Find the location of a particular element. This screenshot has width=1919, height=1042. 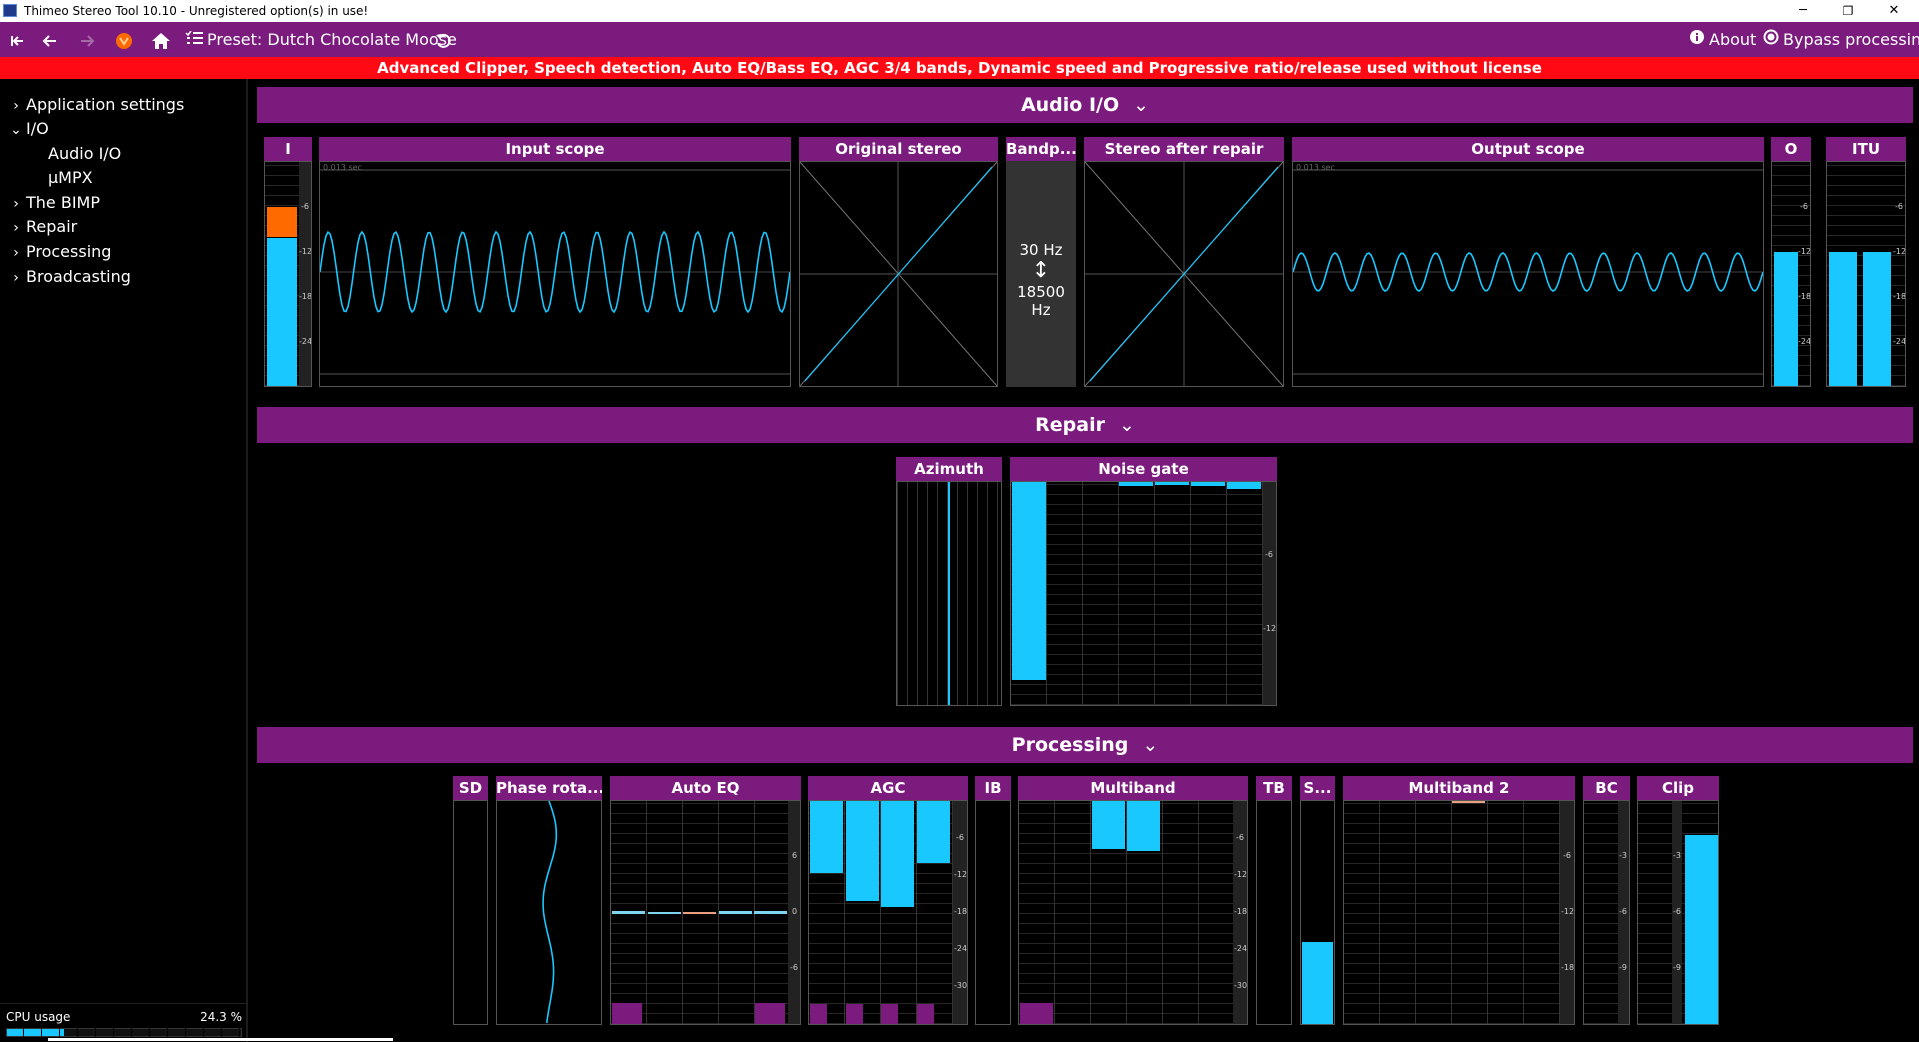

sidebar-item-label: Broadcasting is located at coordinates (78, 276).